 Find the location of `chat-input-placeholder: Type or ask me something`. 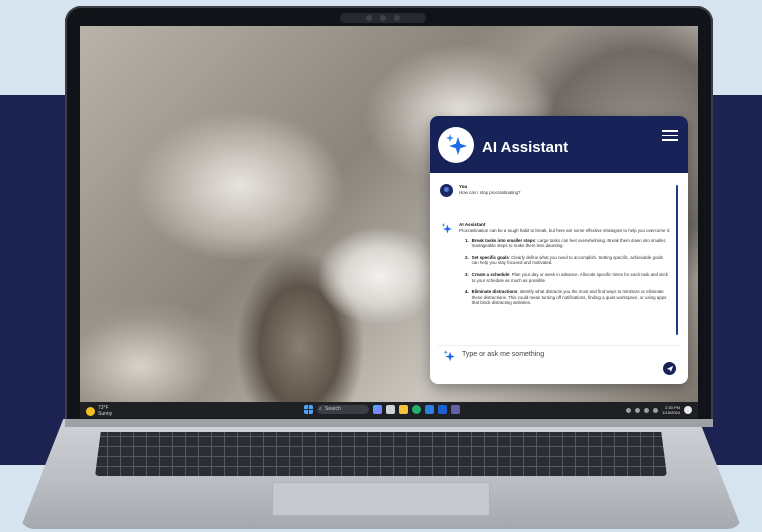

chat-input-placeholder: Type or ask me something is located at coordinates (503, 354).